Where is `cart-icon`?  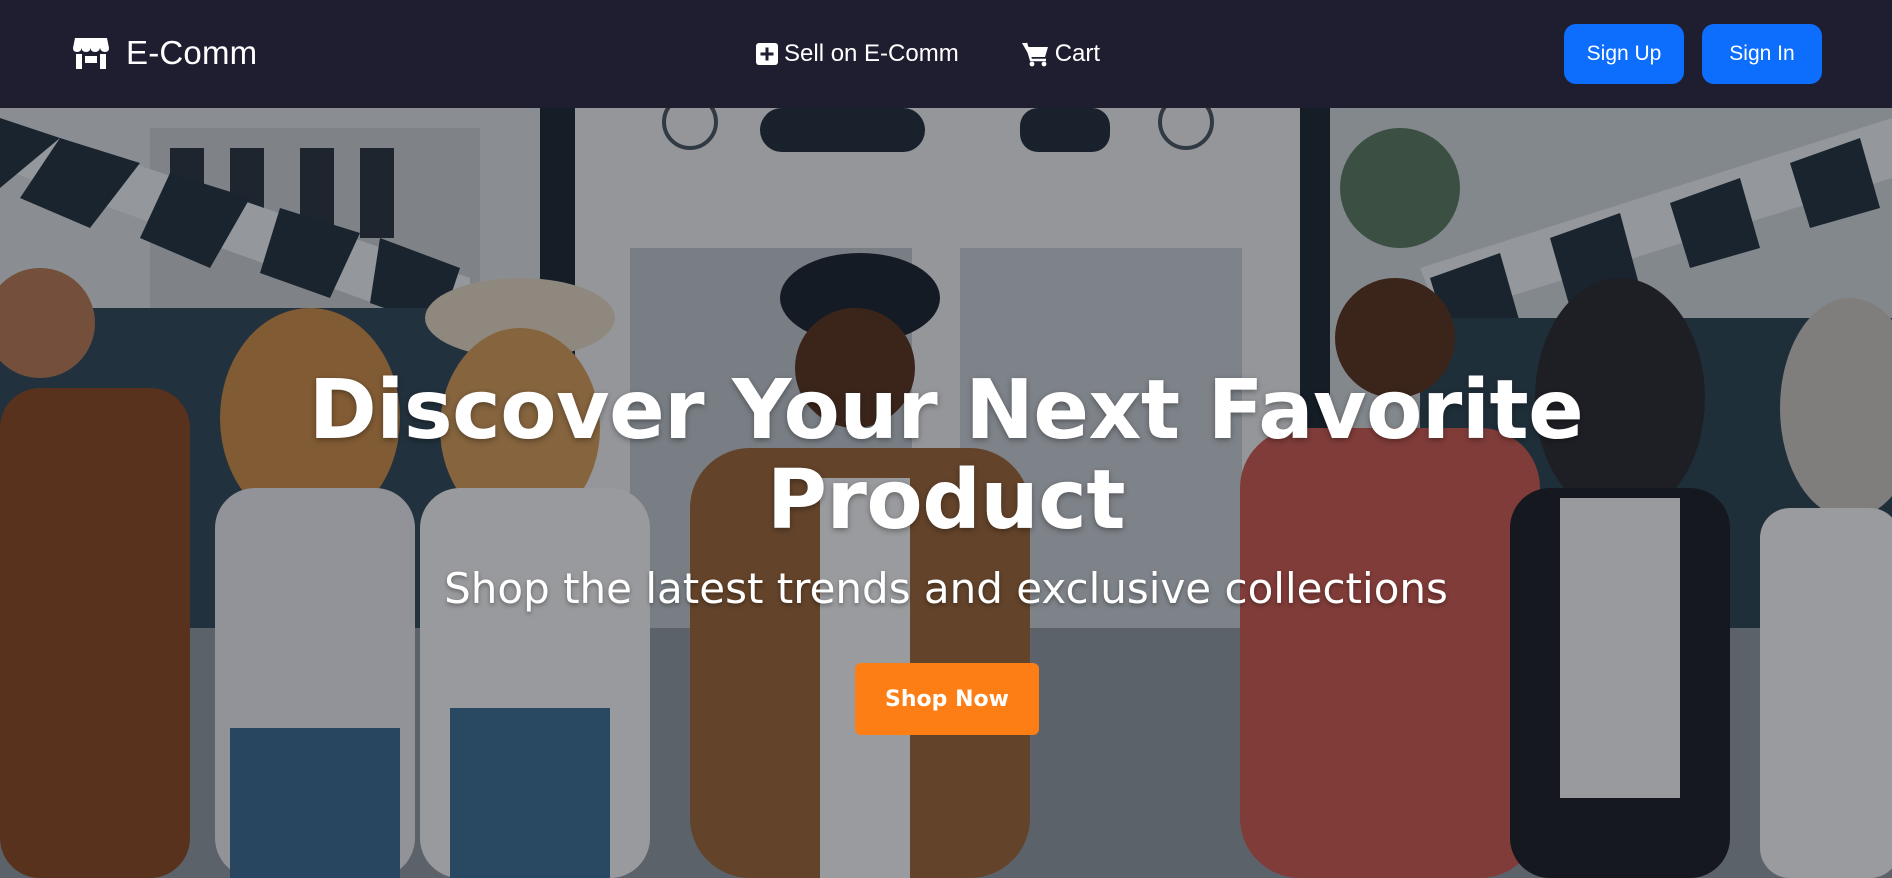 cart-icon is located at coordinates (1034, 54).